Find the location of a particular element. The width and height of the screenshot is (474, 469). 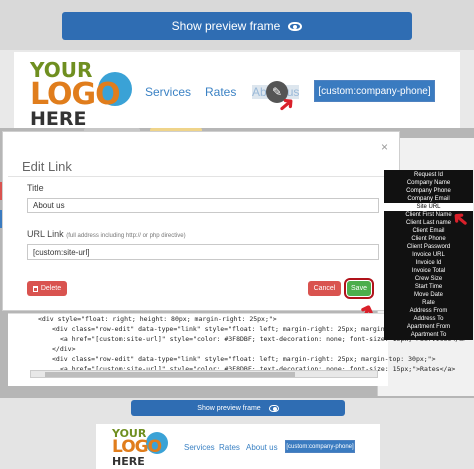

directive-menu-item: Company Email is located at coordinates (428, 199).